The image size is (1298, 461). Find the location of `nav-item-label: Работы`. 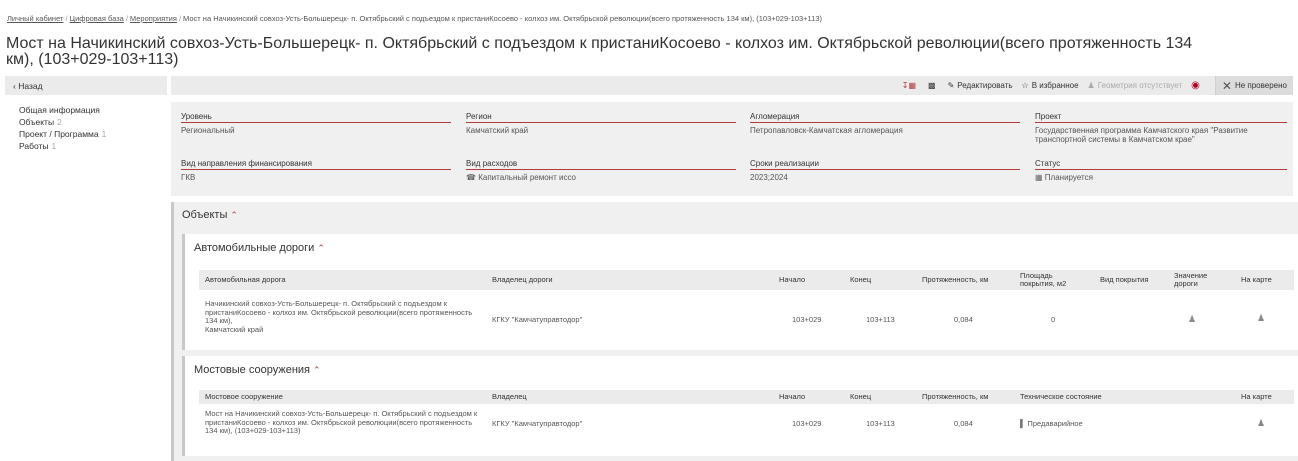

nav-item-label: Работы is located at coordinates (34, 146).